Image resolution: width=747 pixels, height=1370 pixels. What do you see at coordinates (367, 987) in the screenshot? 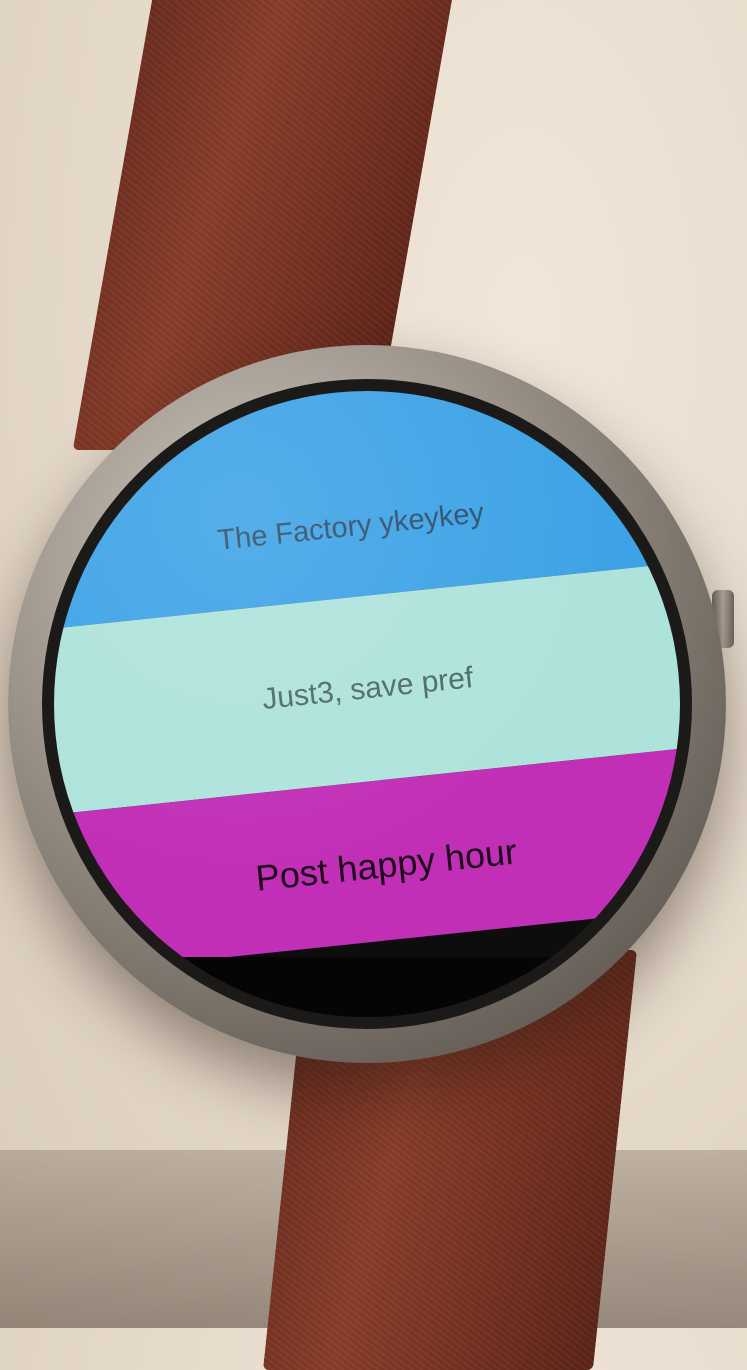
I see `screen-bottom-bar` at bounding box center [367, 987].